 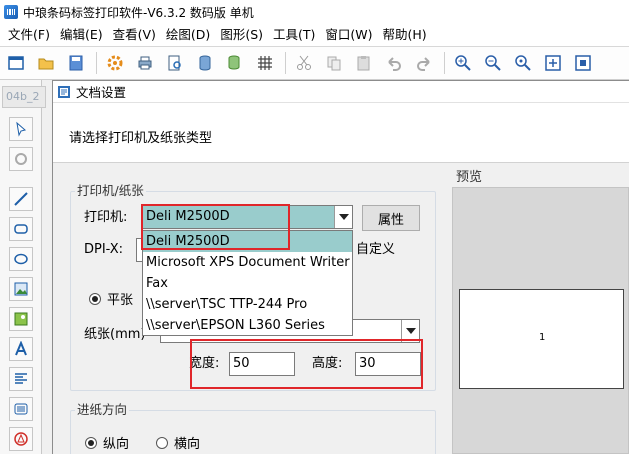 What do you see at coordinates (469, 177) in the screenshot?
I see `preview-legend: 预览` at bounding box center [469, 177].